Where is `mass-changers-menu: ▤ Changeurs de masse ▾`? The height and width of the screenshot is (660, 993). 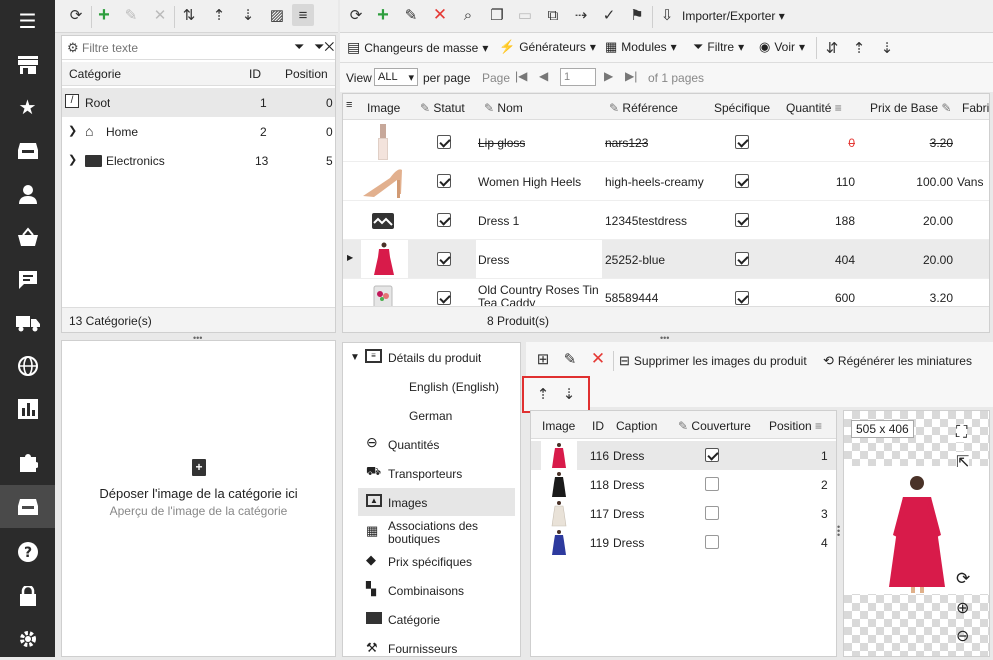
mass-changers-menu: ▤ Changeurs de masse ▾ is located at coordinates (417, 47).